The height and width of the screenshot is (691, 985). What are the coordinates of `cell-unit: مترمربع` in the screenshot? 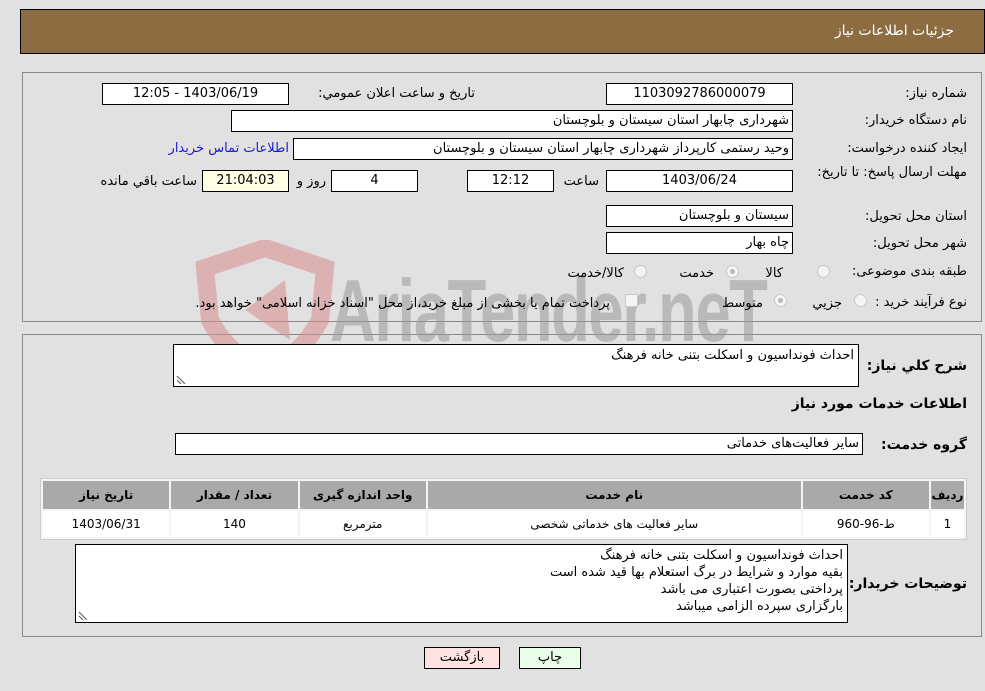 It's located at (362, 524).